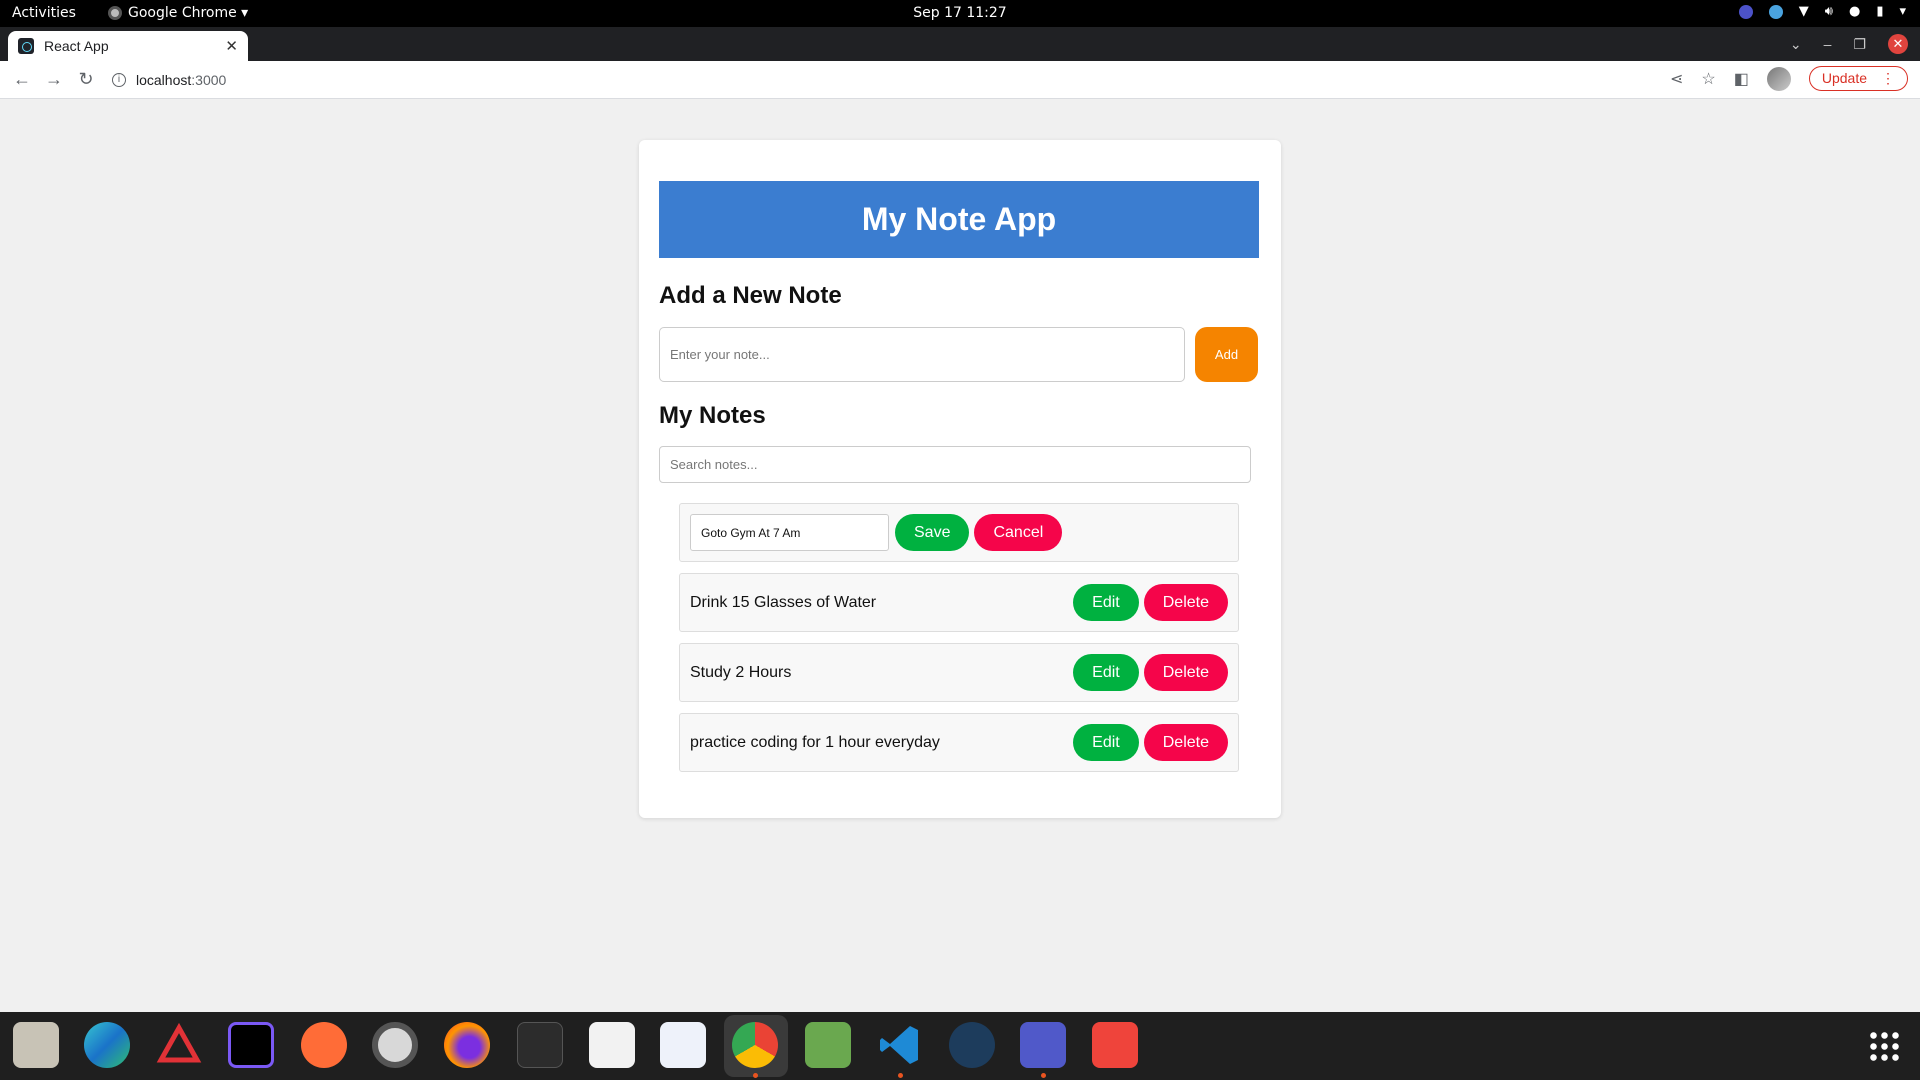  Describe the element at coordinates (1676, 79) in the screenshot. I see `share-icon: ⋖` at that location.